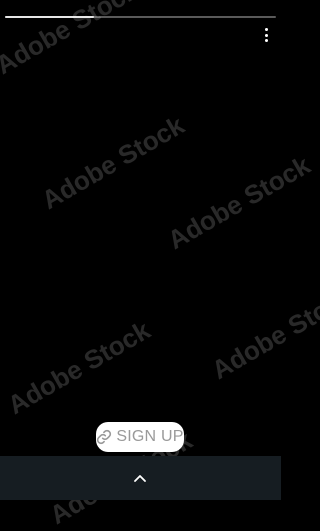  I want to click on sign-up-button: SIGN UP, so click(140, 437).